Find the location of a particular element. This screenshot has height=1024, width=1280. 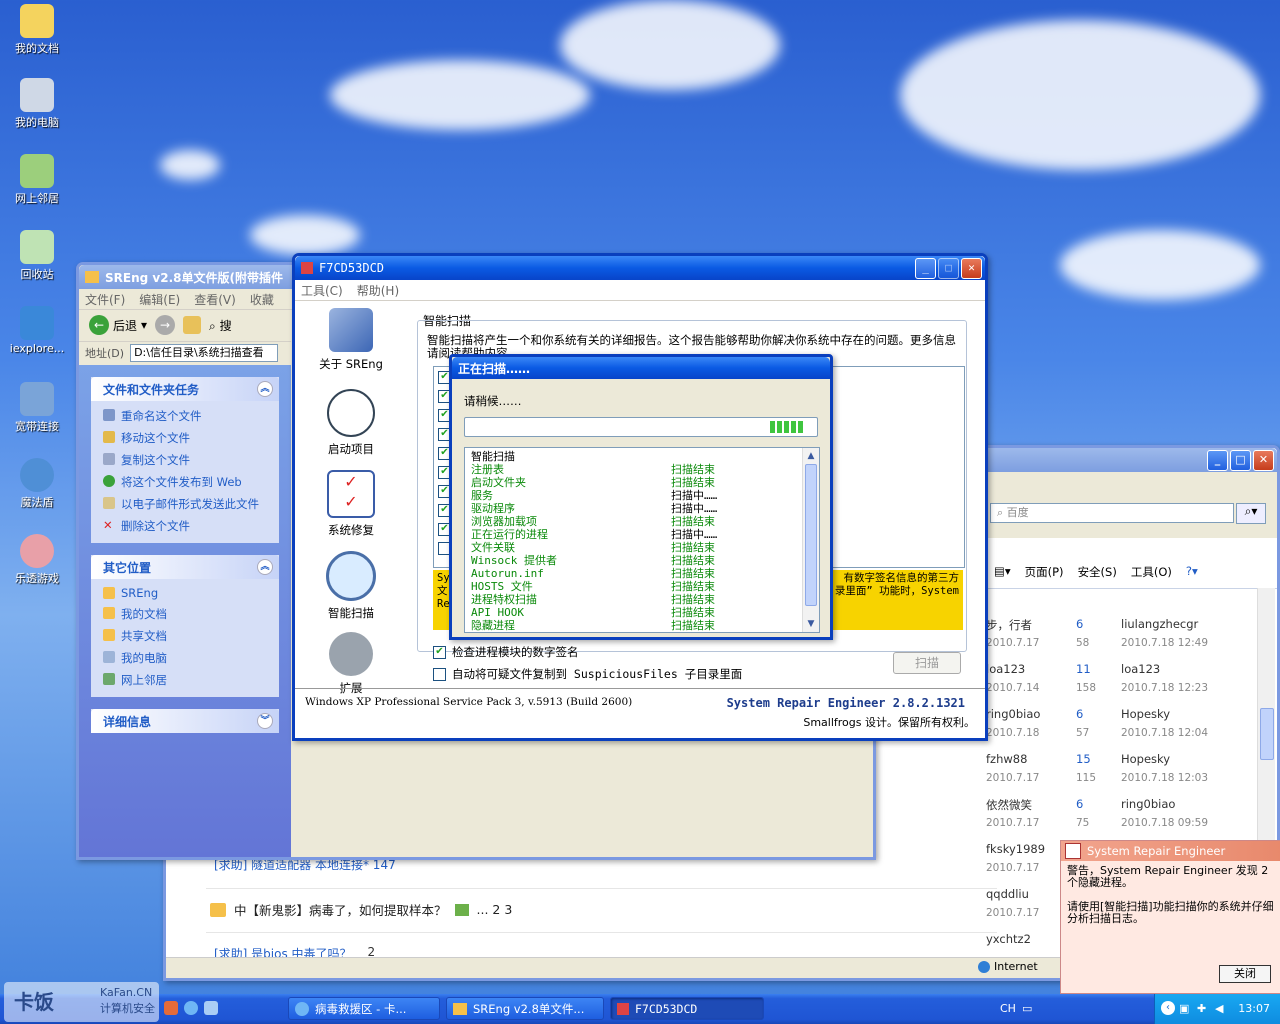

search-button: ⌕▾ is located at coordinates (1251, 513).